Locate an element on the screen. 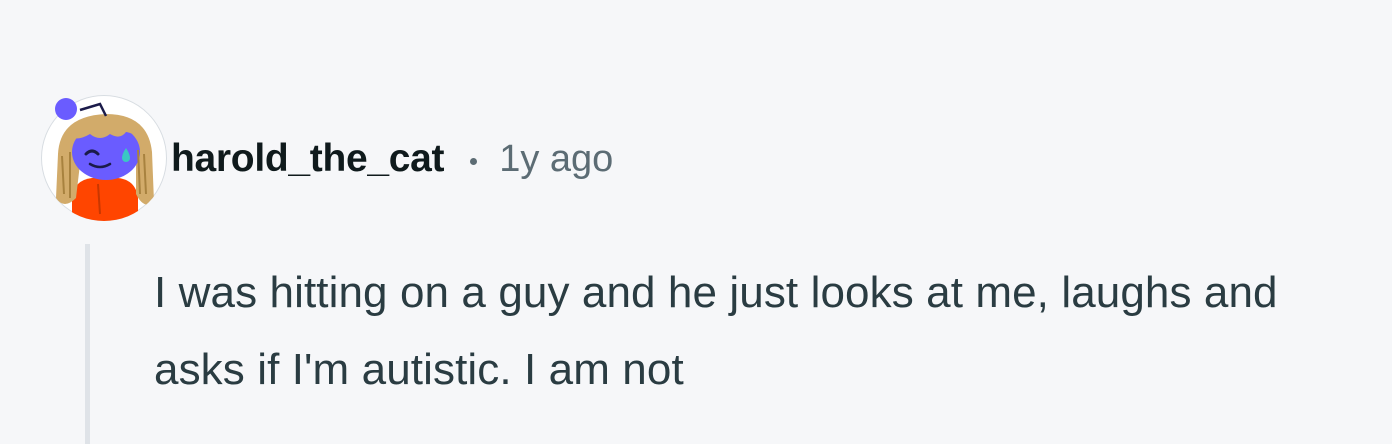  timestamp: 1y ago is located at coordinates (556, 159).